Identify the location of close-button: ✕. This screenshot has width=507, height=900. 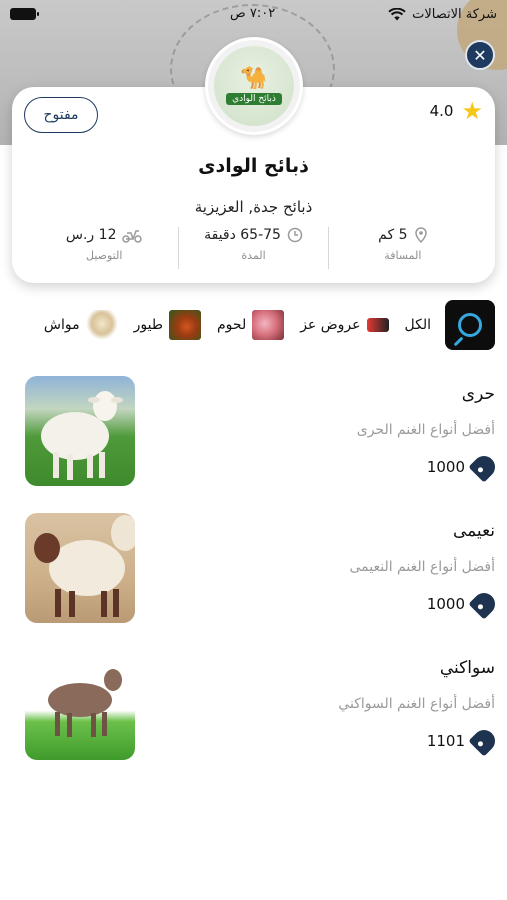
(480, 55).